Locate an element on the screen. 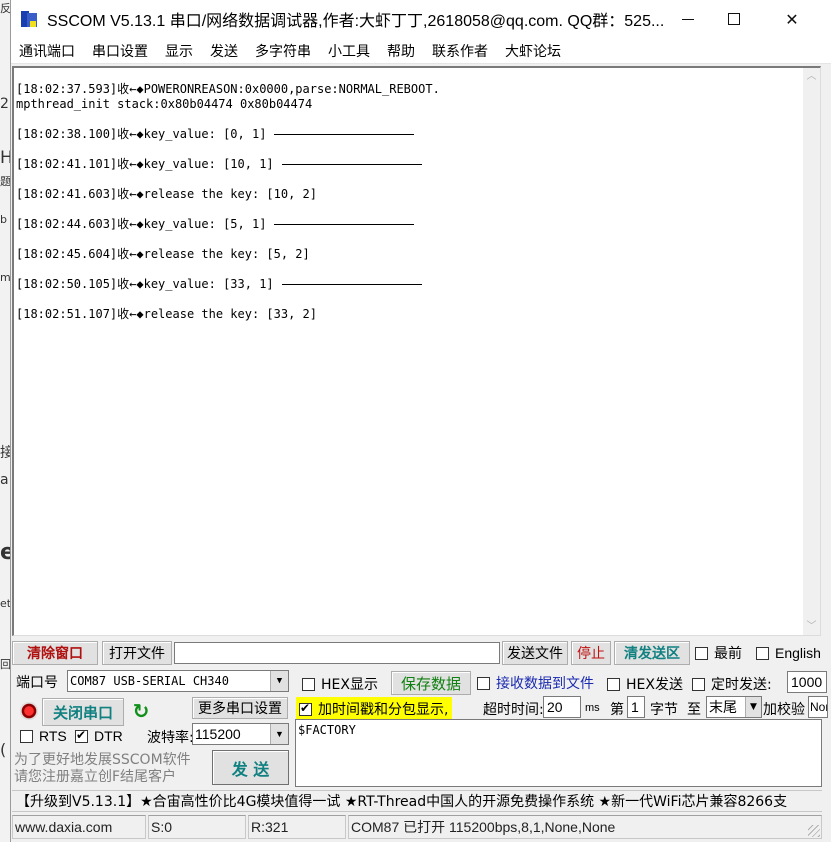 This screenshot has width=831, height=842. port-select-value: COM87 USB-SERIAL CH340 is located at coordinates (149, 681).